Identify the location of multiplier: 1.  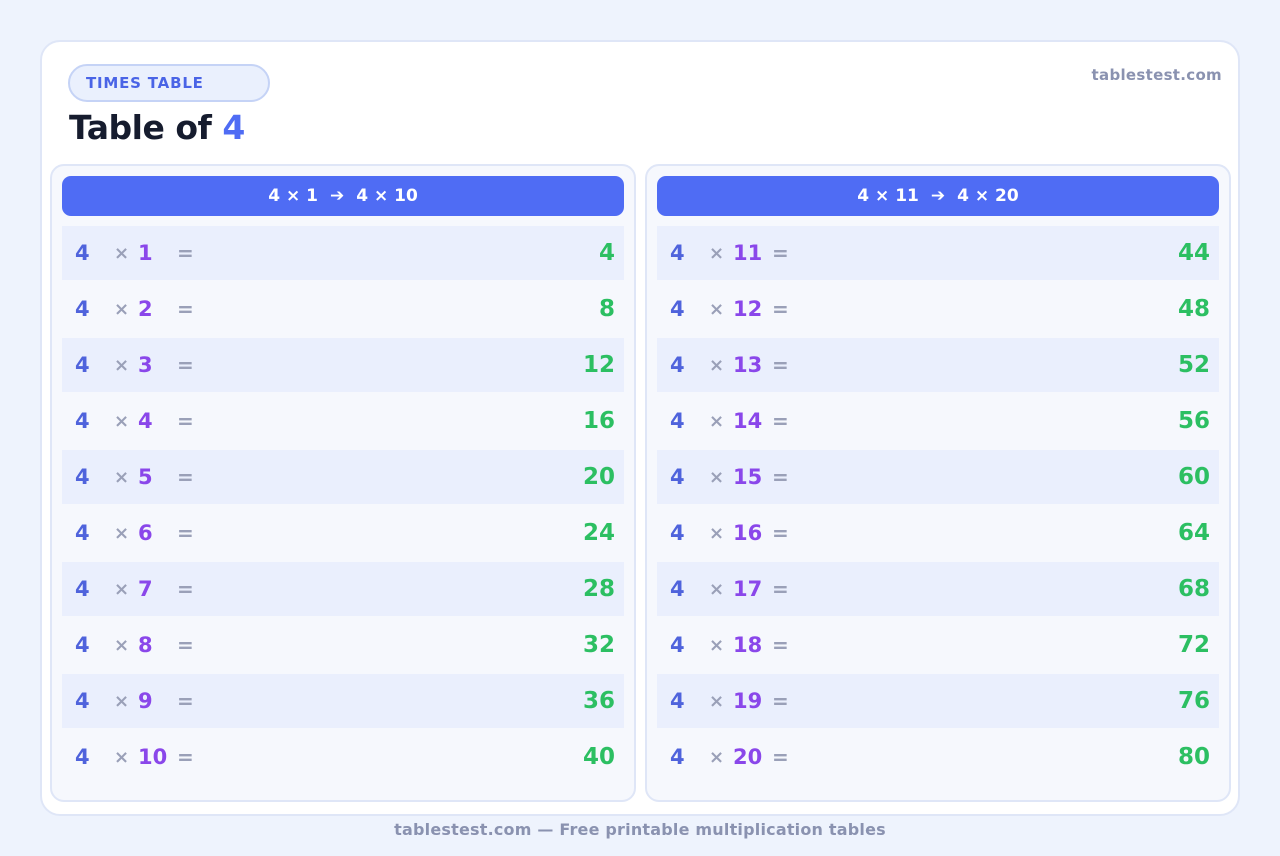
(145, 253).